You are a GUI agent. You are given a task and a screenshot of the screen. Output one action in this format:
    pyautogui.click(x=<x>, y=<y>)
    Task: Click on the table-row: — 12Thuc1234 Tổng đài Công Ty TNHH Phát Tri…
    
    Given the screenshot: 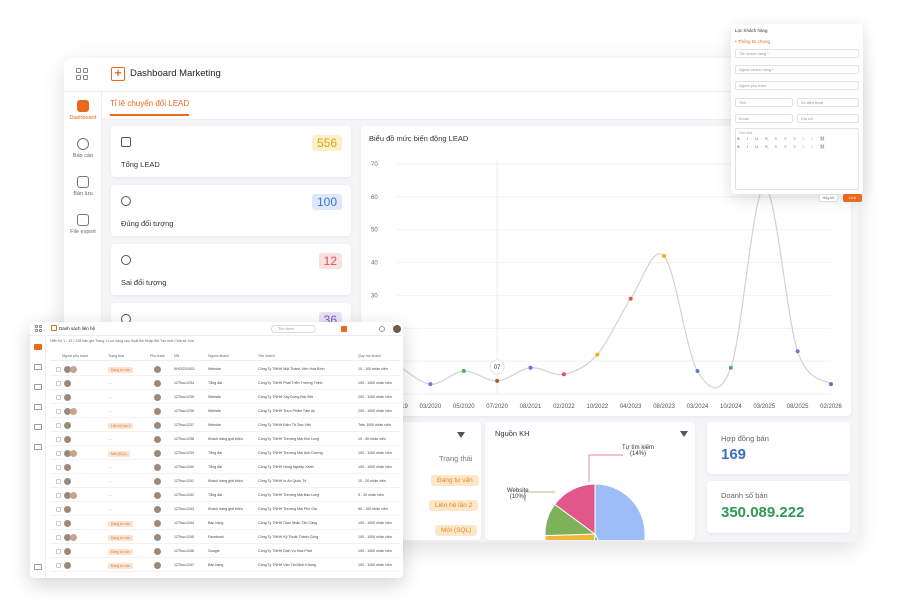 What is the action you would take?
    pyautogui.click(x=225, y=384)
    